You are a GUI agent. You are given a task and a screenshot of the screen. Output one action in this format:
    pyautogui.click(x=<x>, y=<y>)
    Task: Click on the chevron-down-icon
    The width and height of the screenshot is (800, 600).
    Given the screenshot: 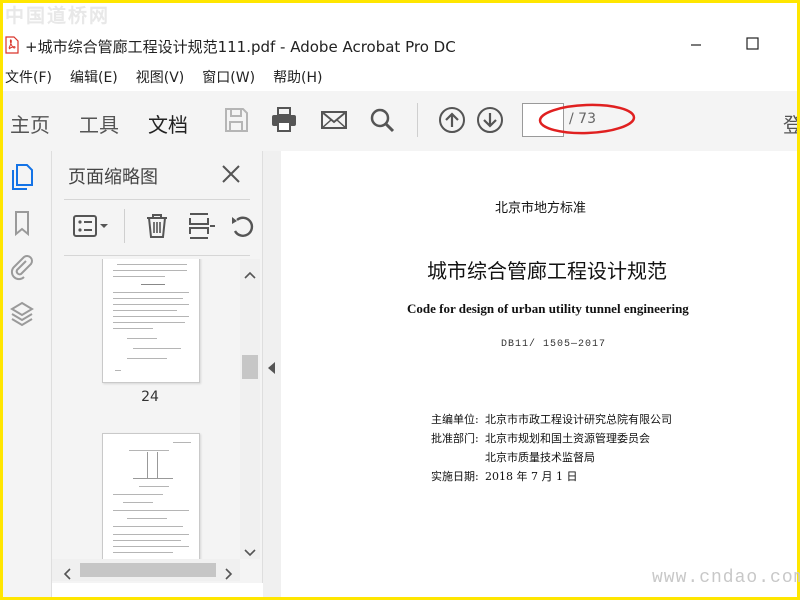 What is the action you would take?
    pyautogui.click(x=250, y=550)
    